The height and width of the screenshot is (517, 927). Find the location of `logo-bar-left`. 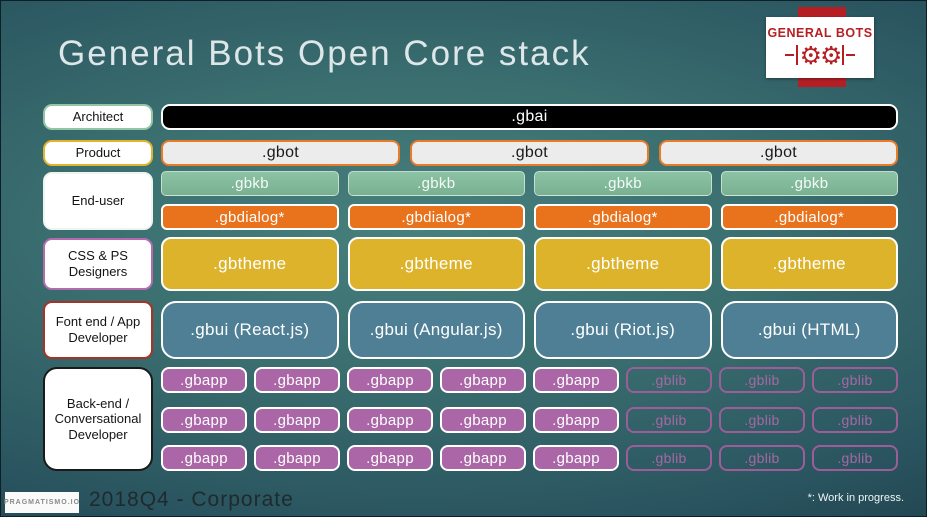

logo-bar-left is located at coordinates (796, 55).